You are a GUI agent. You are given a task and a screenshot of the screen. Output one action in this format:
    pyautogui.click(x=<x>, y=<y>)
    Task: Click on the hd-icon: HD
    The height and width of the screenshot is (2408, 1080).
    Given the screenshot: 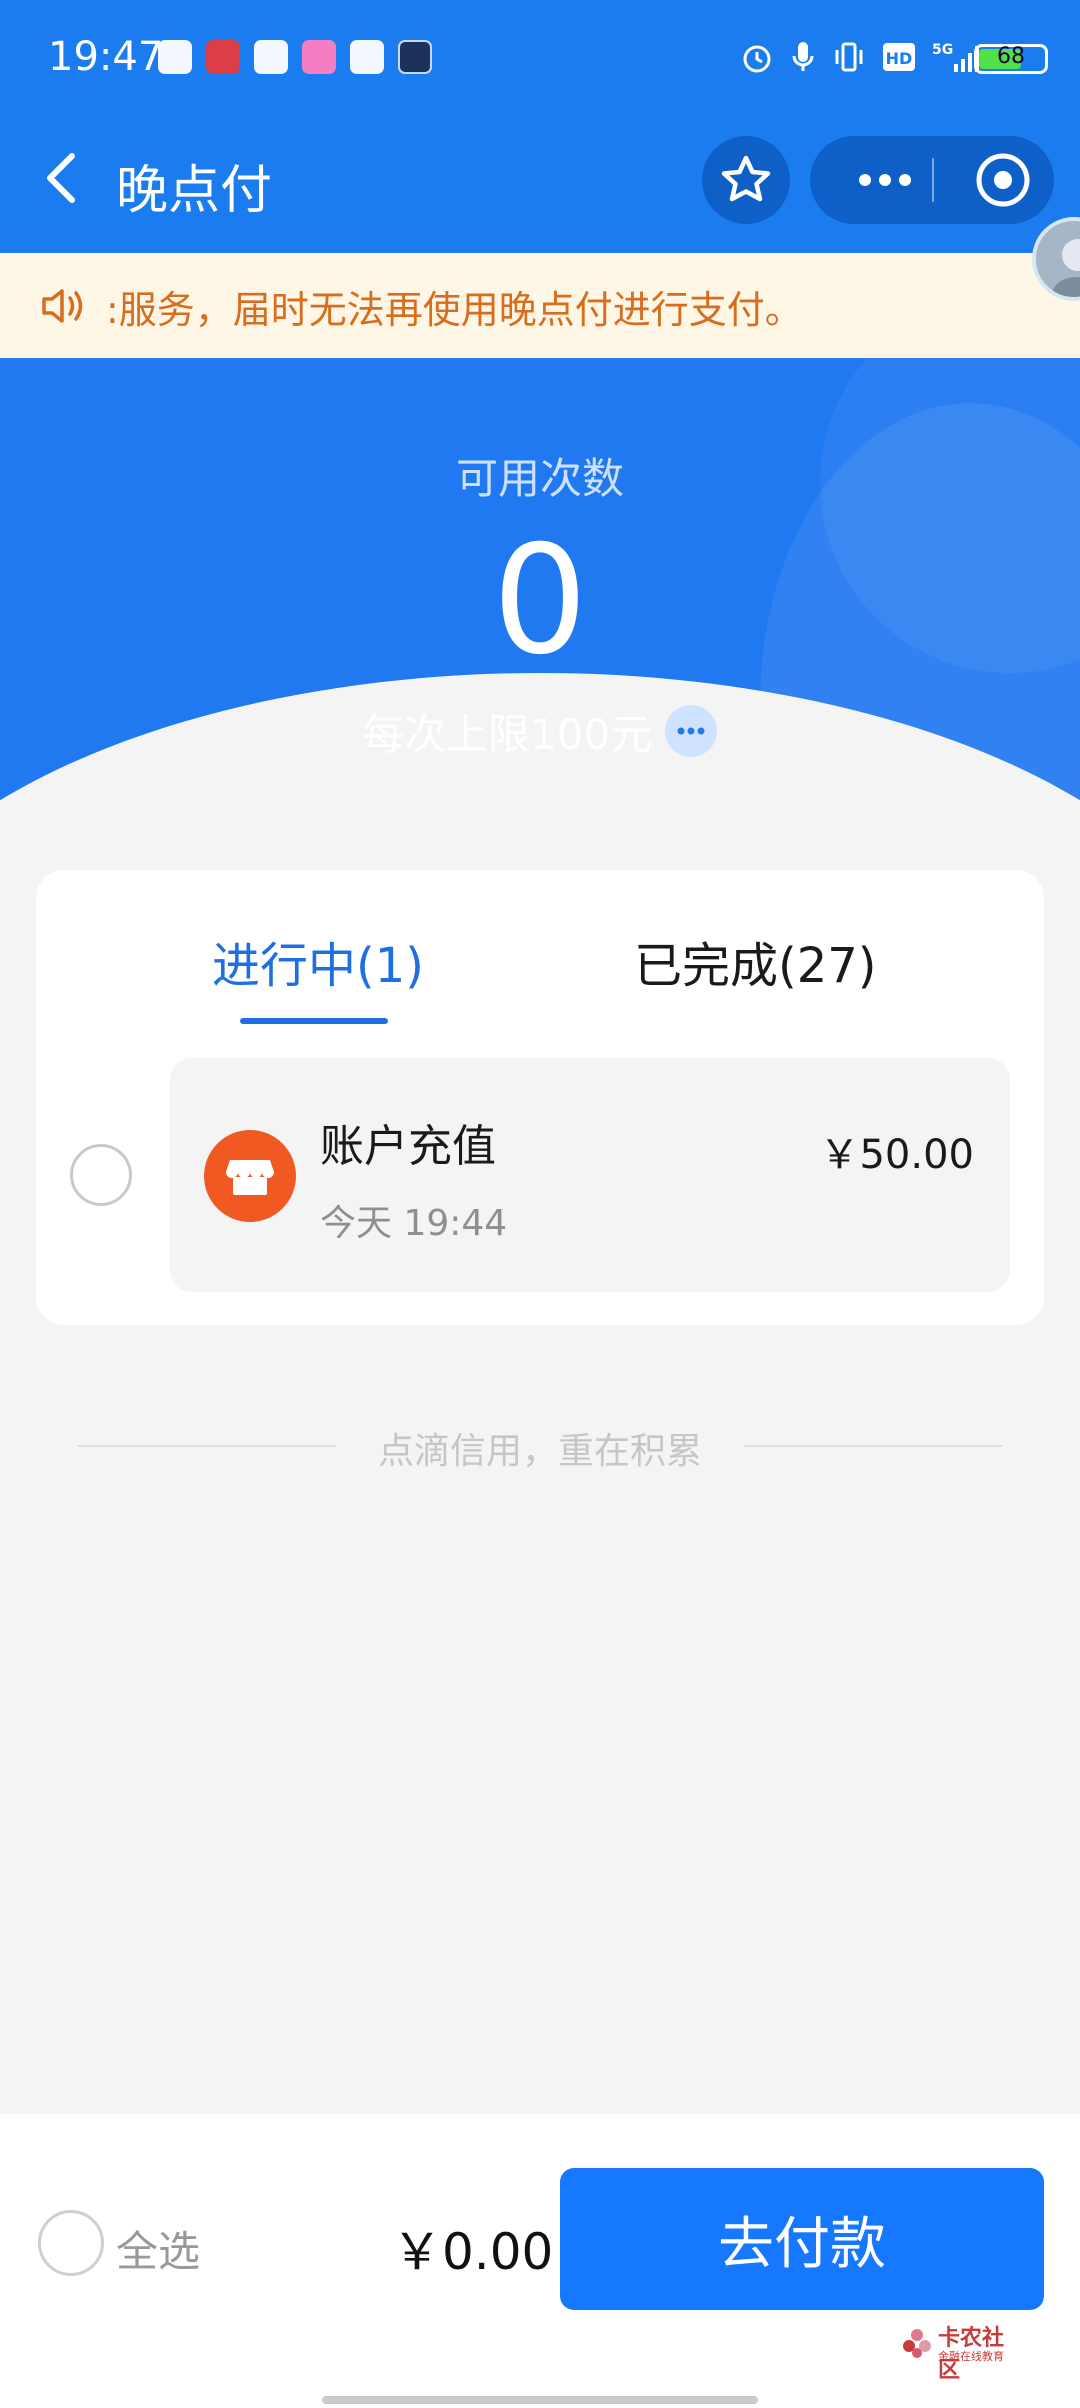 What is the action you would take?
    pyautogui.click(x=899, y=57)
    